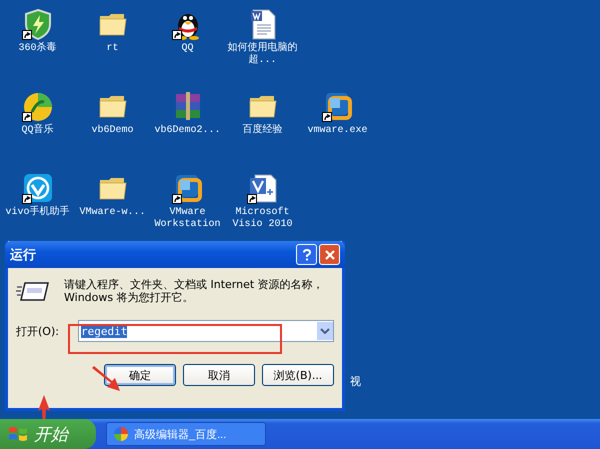 The height and width of the screenshot is (449, 600). Describe the element at coordinates (37, 49) in the screenshot. I see `icon-label: 360杀毒` at that location.